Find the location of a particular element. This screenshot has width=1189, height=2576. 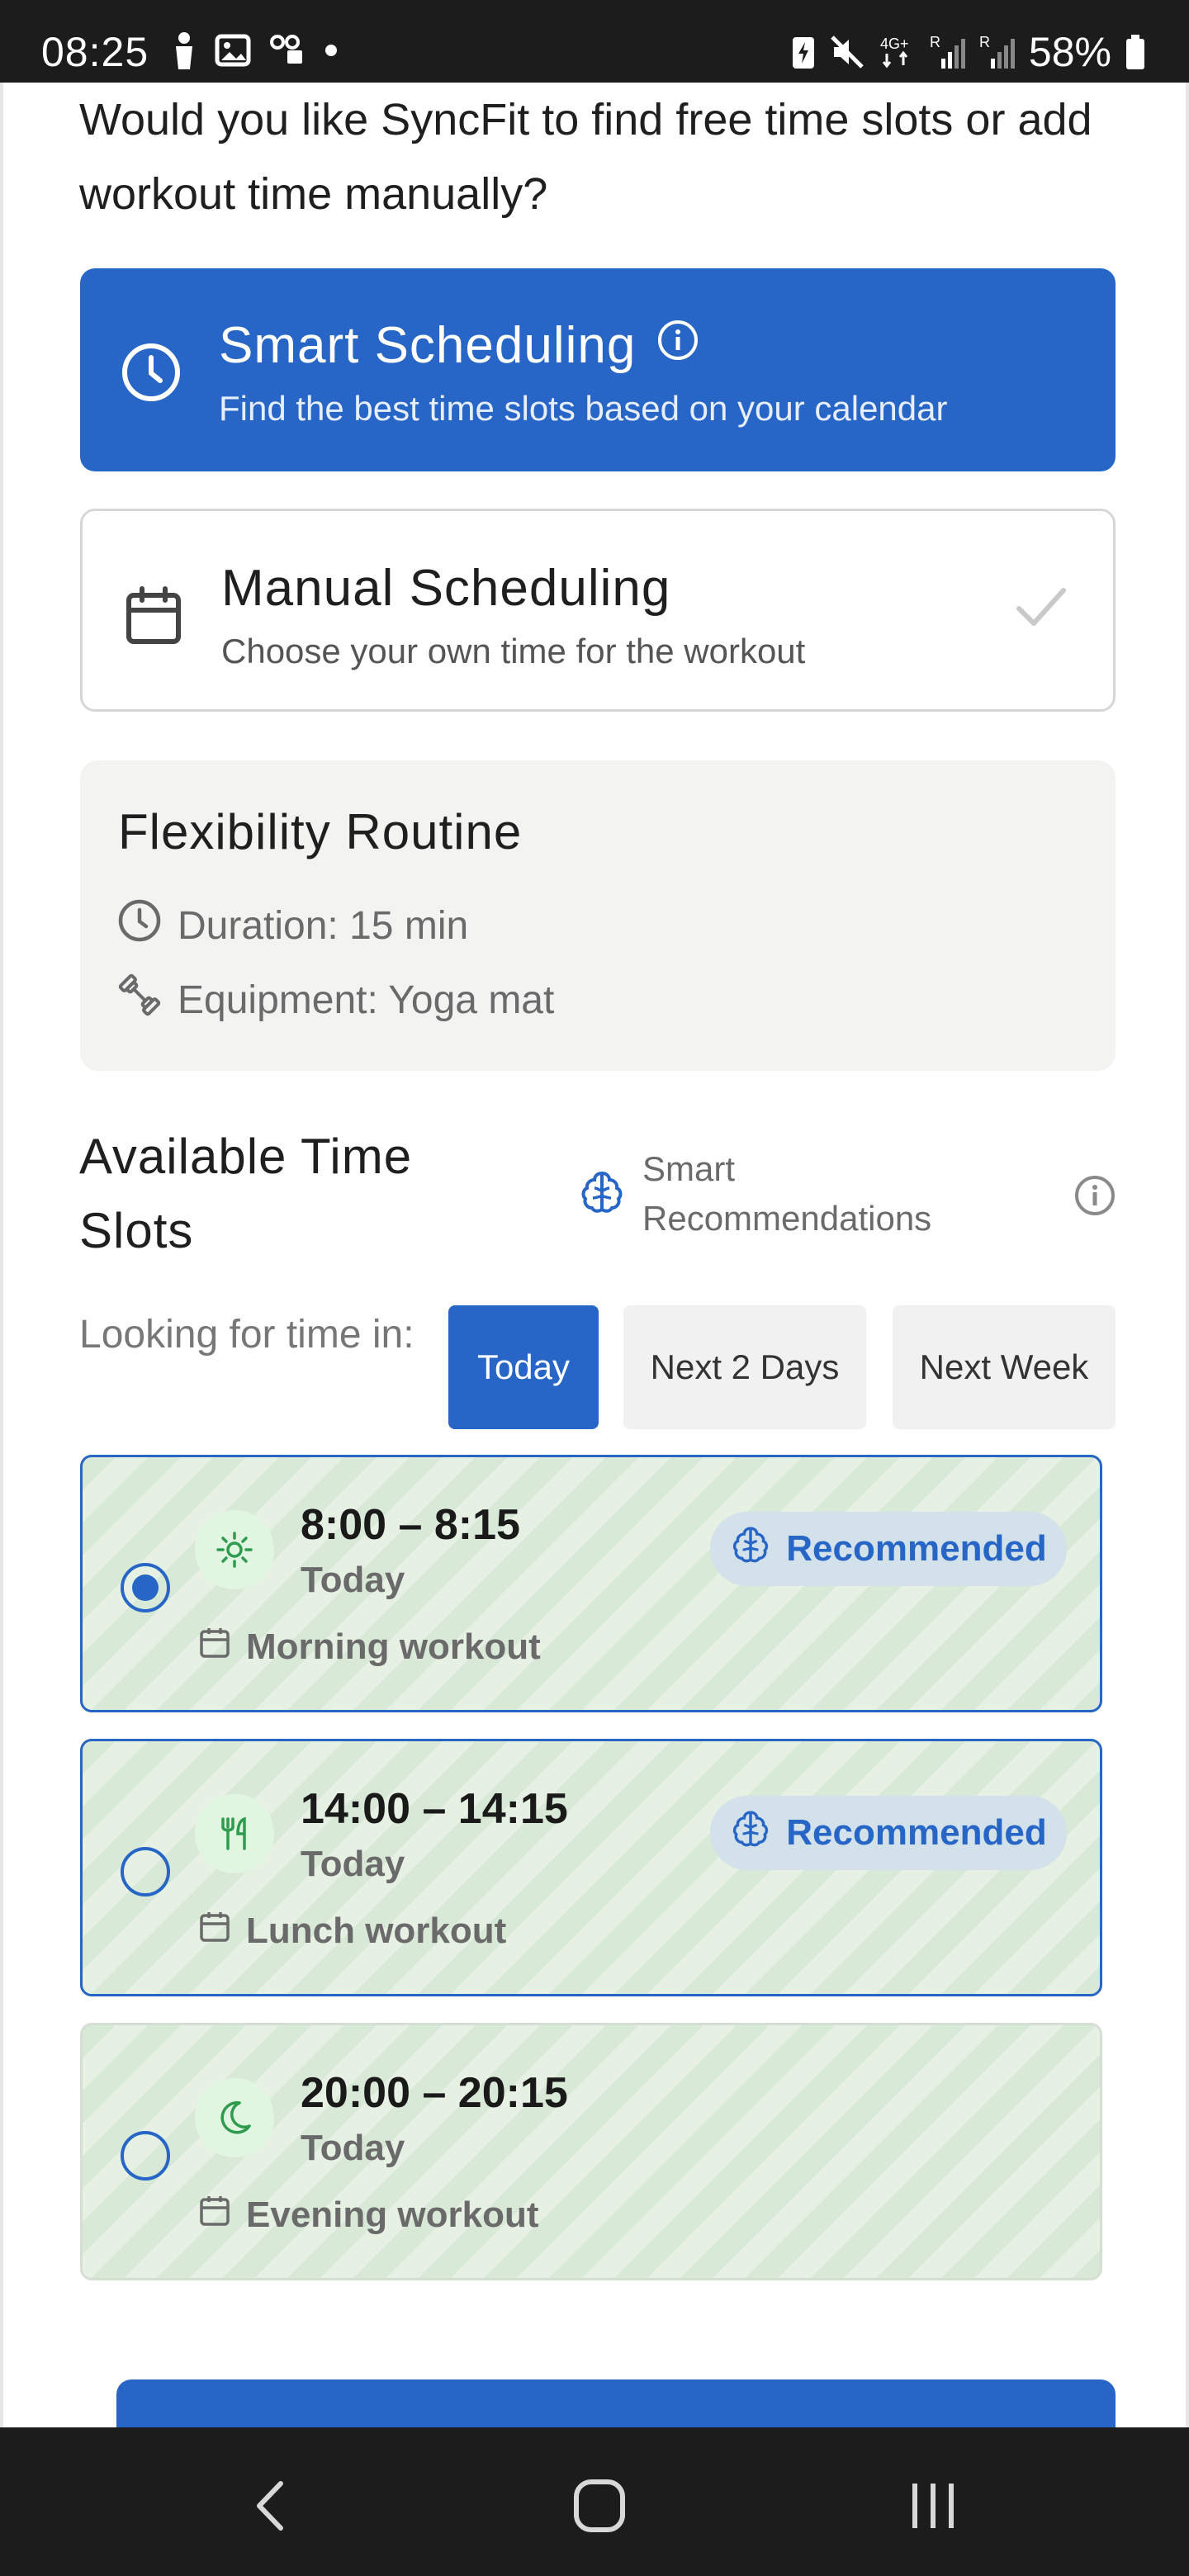

routine-duration: Duration: 15 min is located at coordinates (292, 925).